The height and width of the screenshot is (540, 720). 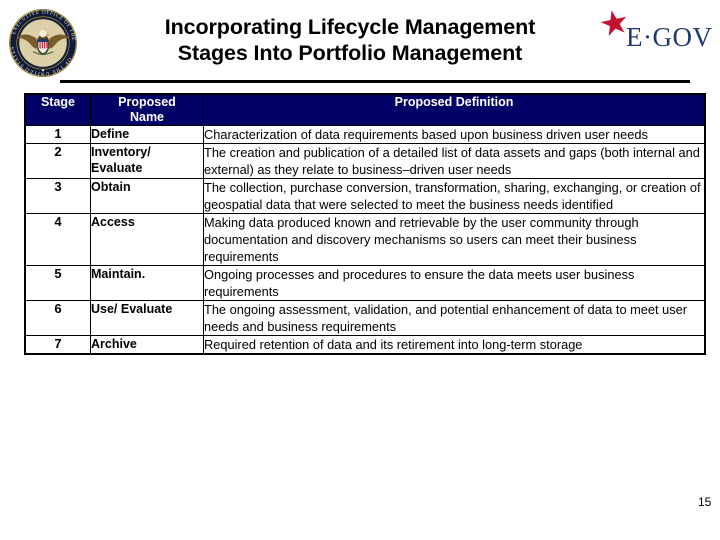 What do you see at coordinates (375, 81) in the screenshot?
I see `header-divider-rule` at bounding box center [375, 81].